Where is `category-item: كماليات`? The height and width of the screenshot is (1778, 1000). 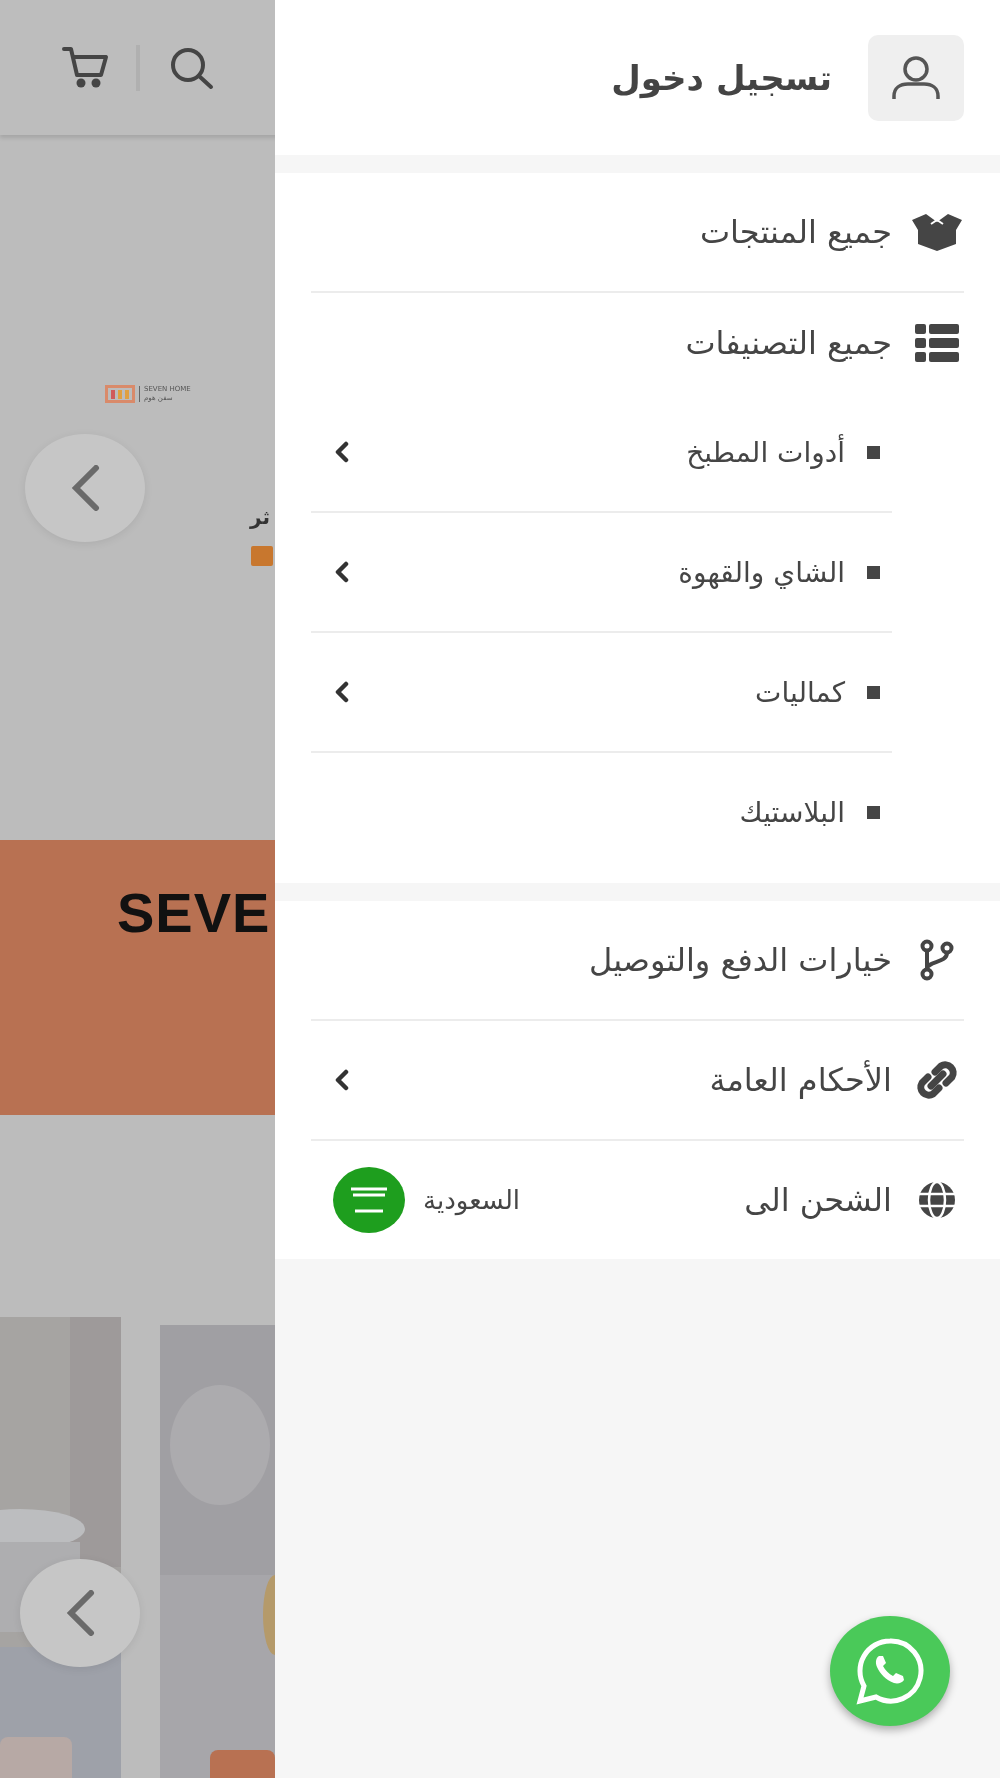 category-item: كماليات is located at coordinates (601, 693).